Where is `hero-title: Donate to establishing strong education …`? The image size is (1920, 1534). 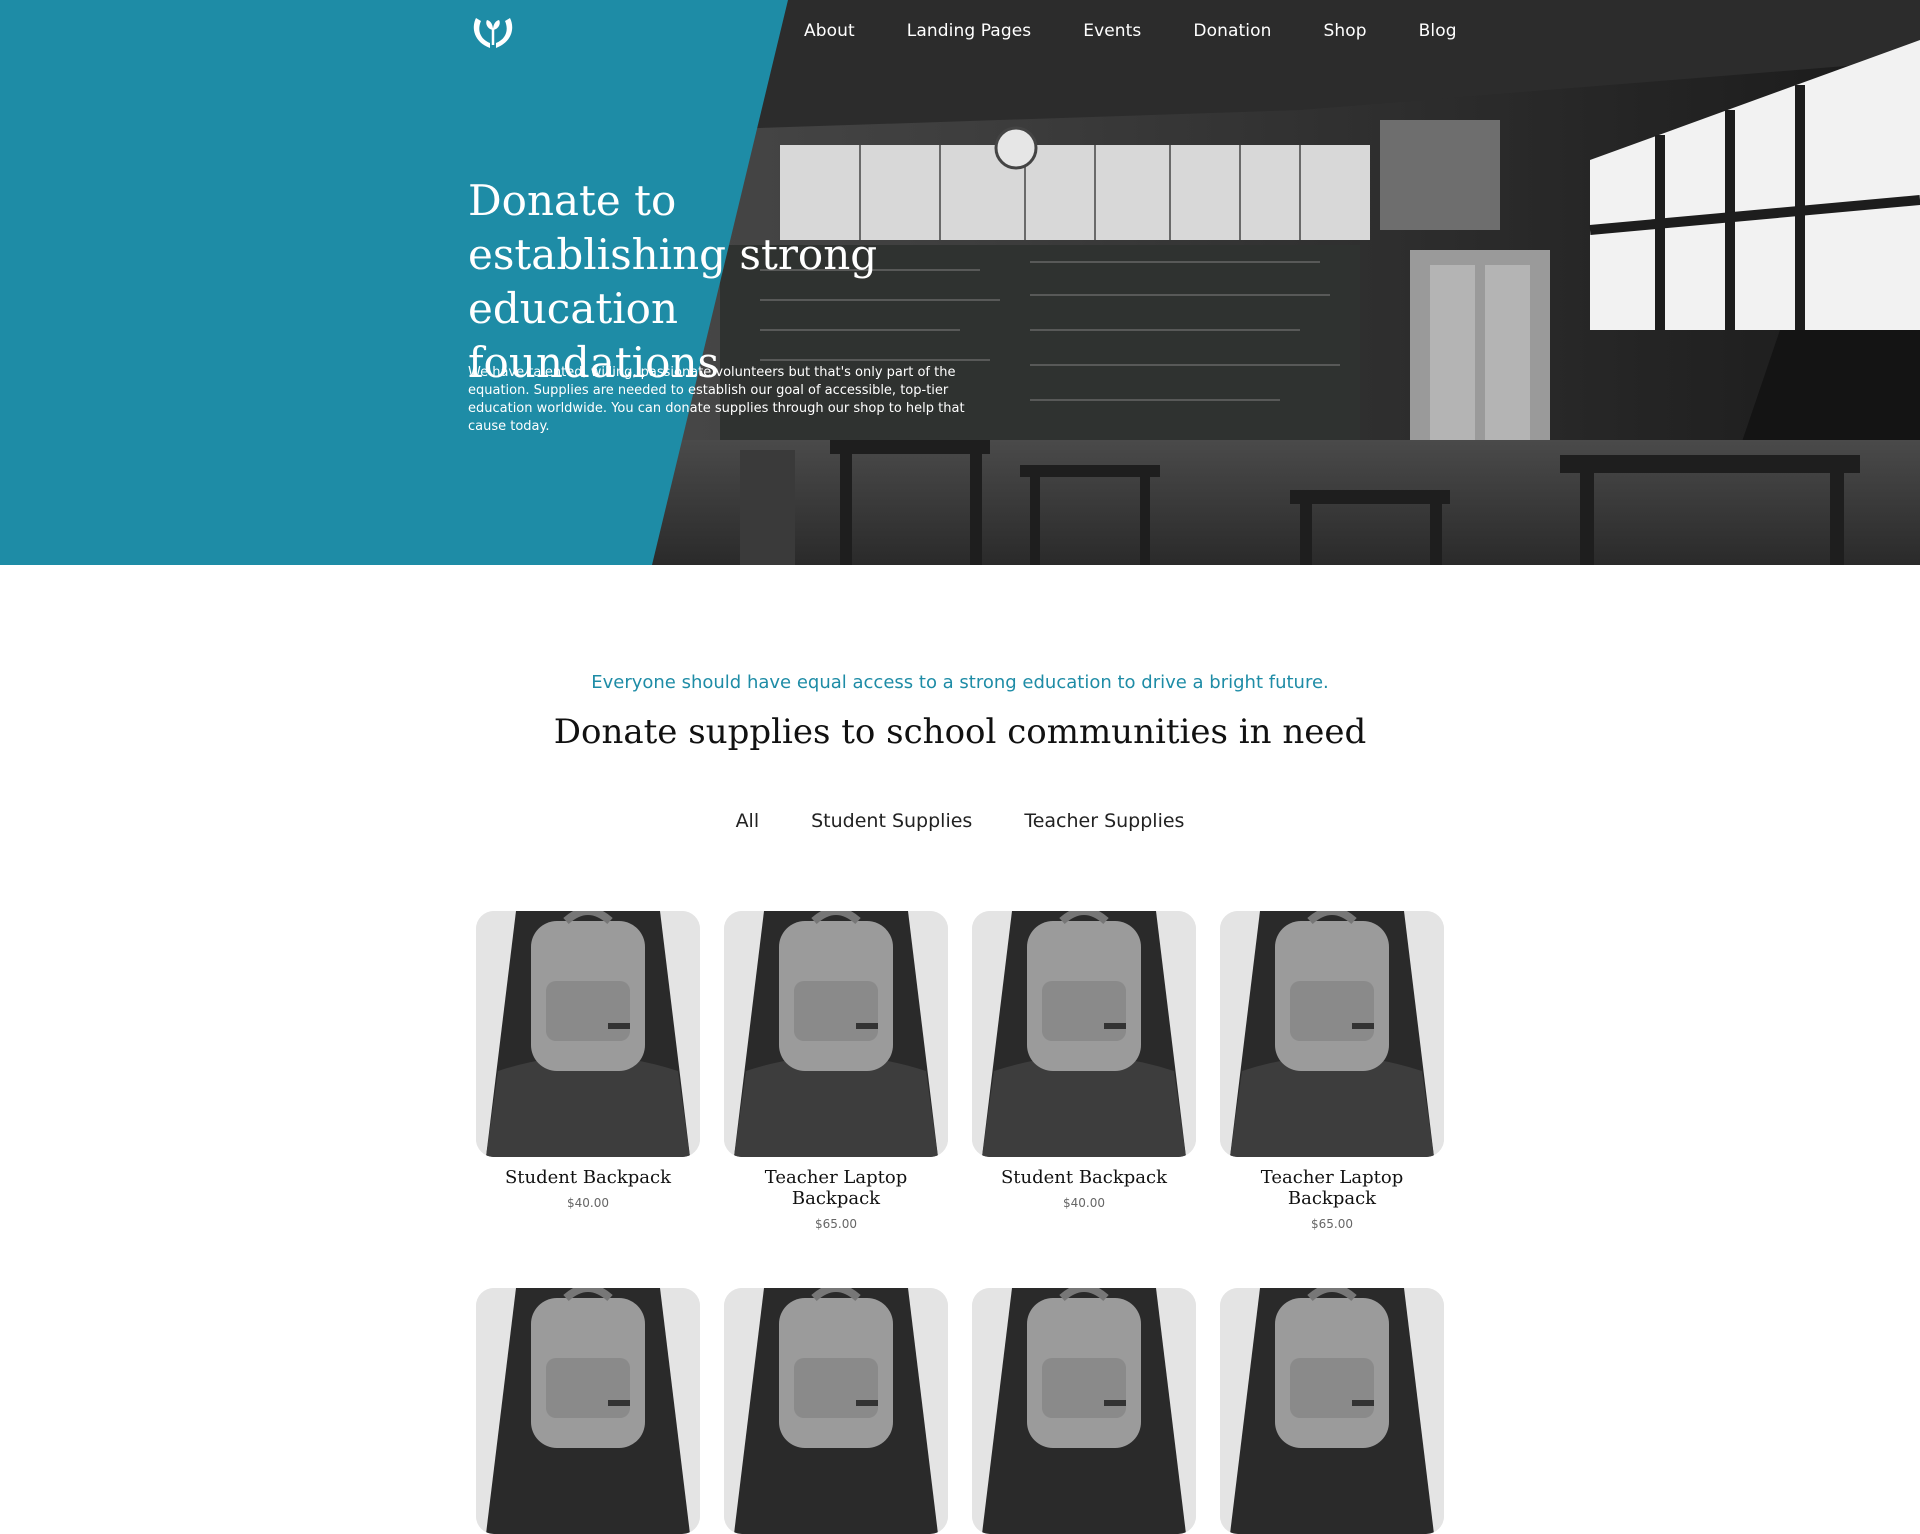 hero-title: Donate to establishing strong education … is located at coordinates (673, 281).